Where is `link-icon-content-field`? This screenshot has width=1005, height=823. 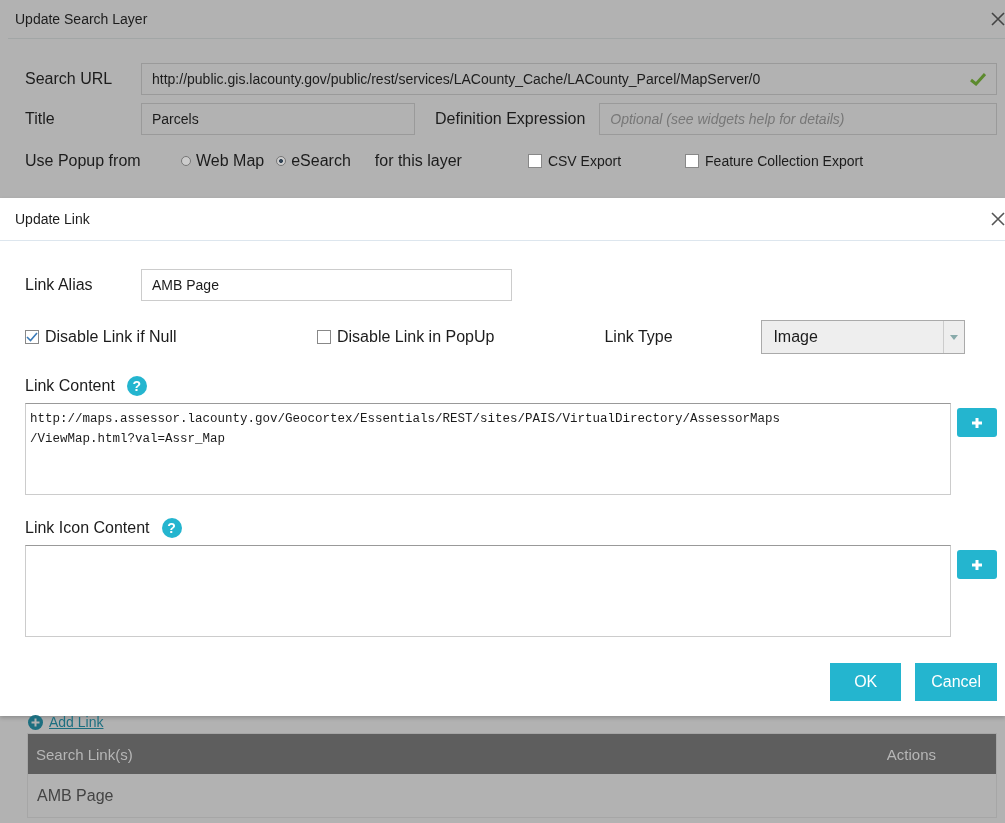 link-icon-content-field is located at coordinates (488, 591).